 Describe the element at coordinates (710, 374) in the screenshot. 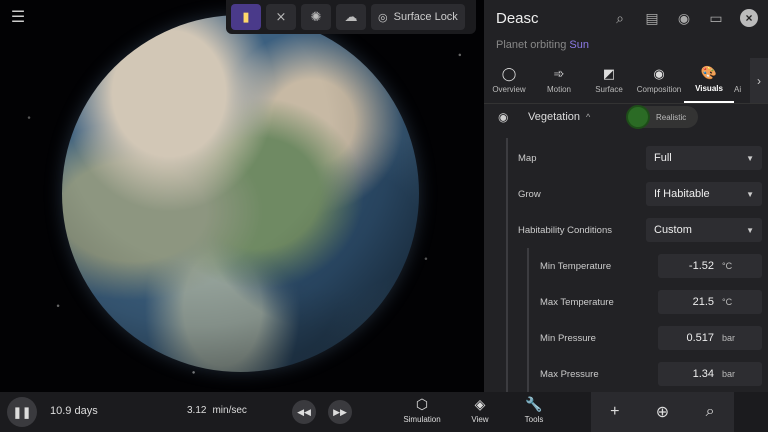

I see `max-pressure-input: 1.34 bar` at that location.